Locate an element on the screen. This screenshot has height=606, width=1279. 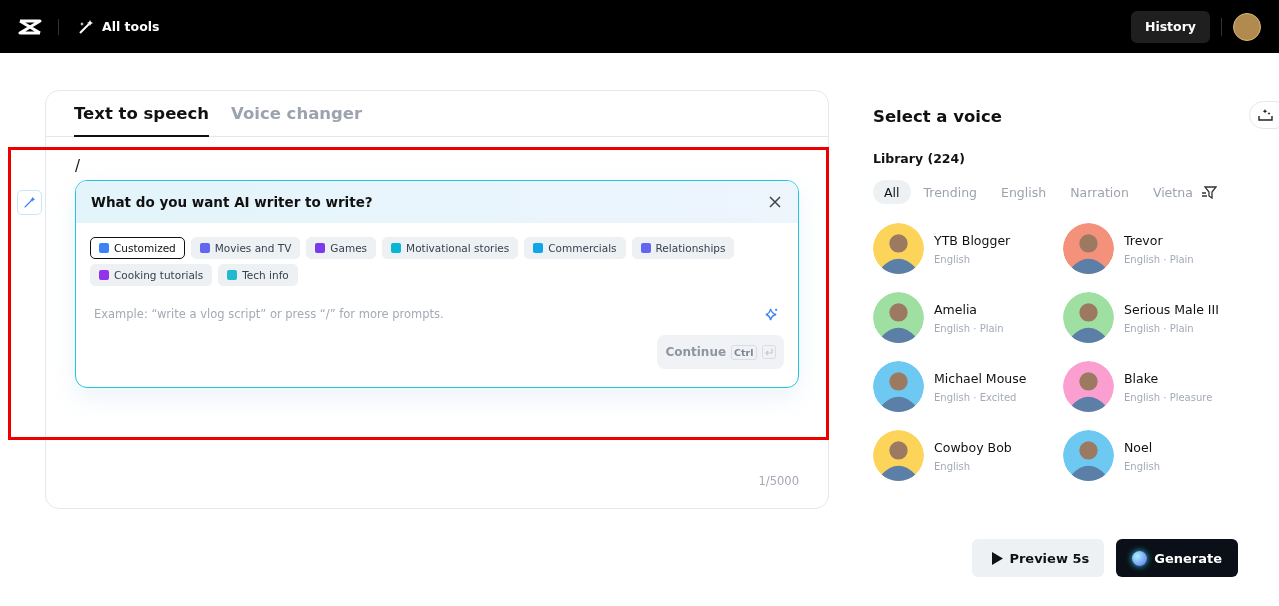
voice-name: Noel is located at coordinates (1139, 447).